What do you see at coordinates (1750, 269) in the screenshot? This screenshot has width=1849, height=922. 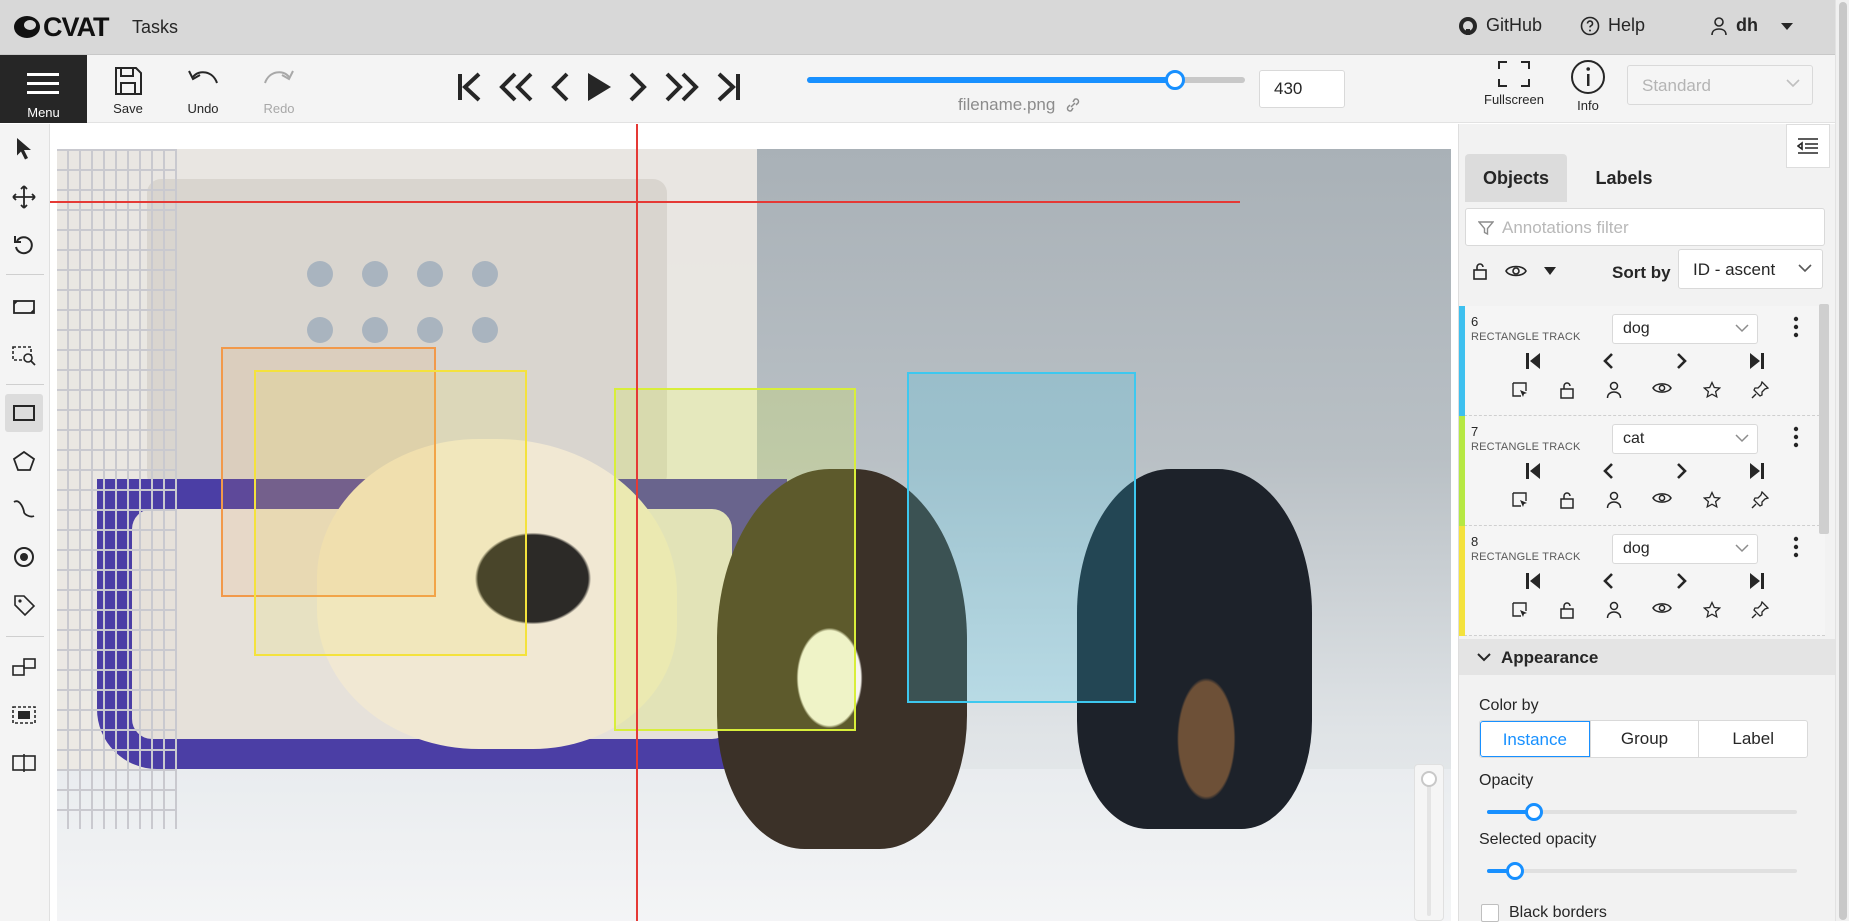 I see `sort-select: ID - ascent` at bounding box center [1750, 269].